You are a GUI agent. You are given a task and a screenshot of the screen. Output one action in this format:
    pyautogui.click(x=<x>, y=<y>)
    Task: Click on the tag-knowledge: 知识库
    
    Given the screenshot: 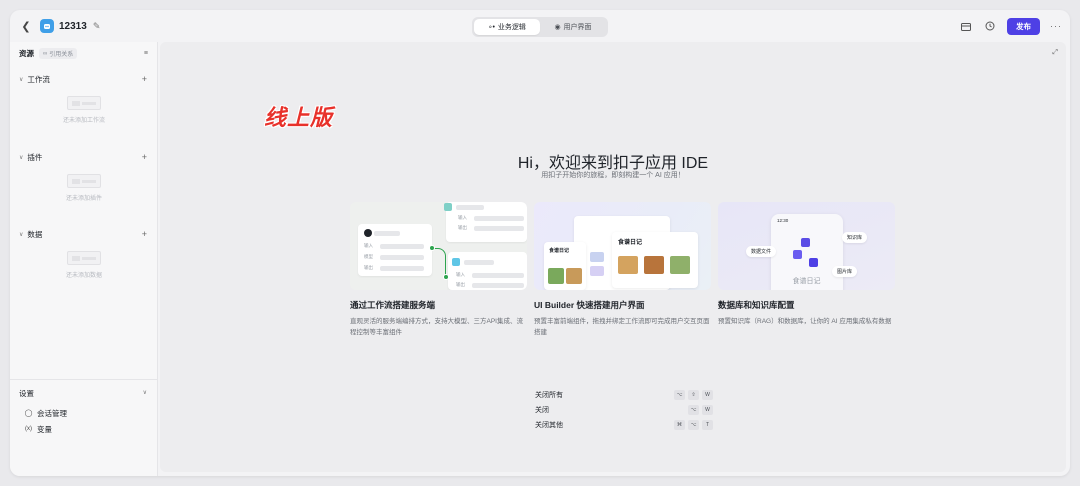 What is the action you would take?
    pyautogui.click(x=855, y=237)
    